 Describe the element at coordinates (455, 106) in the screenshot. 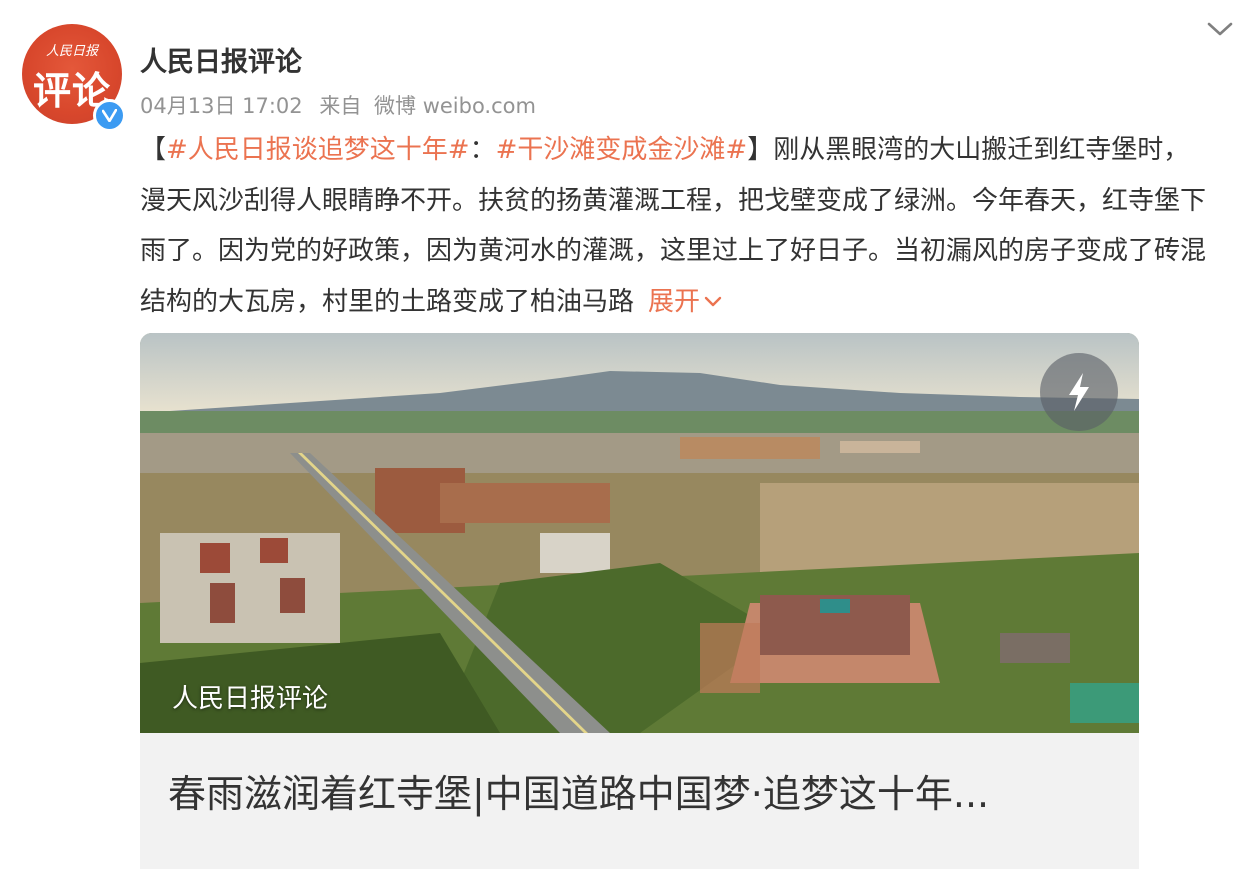

I see `post-source: 微博 weibo.com` at that location.